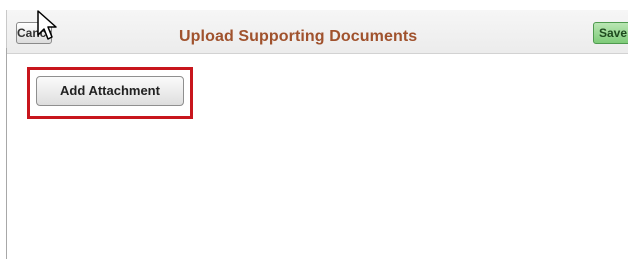 This screenshot has height=259, width=628. I want to click on mouse-pointer-icon, so click(47, 25).